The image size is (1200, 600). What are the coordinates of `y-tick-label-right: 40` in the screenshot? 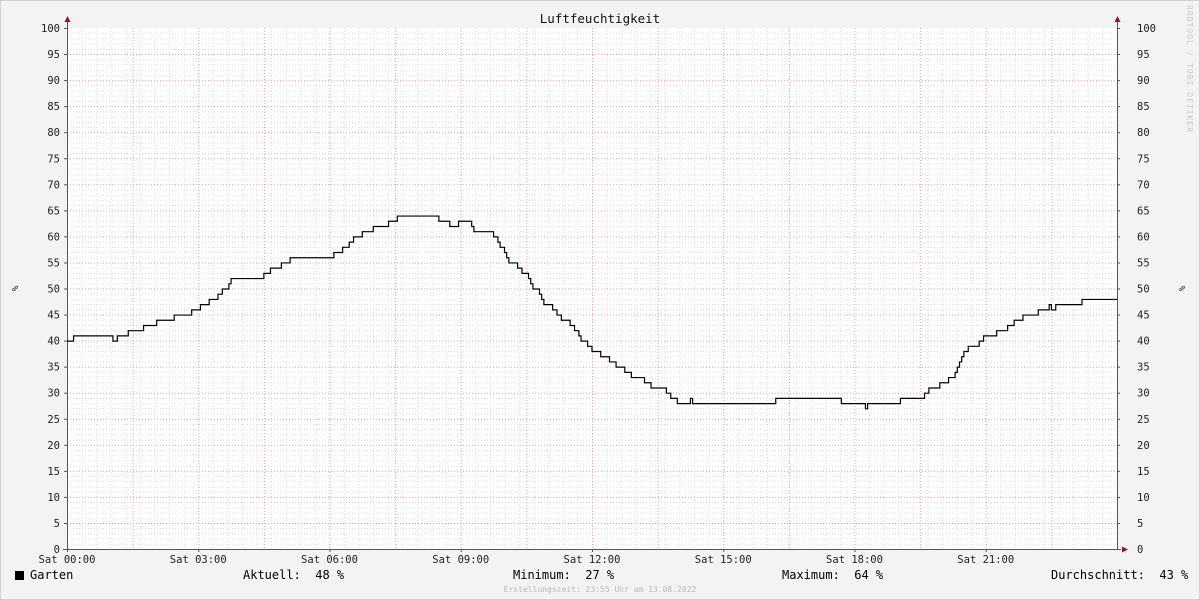 It's located at (1143, 342).